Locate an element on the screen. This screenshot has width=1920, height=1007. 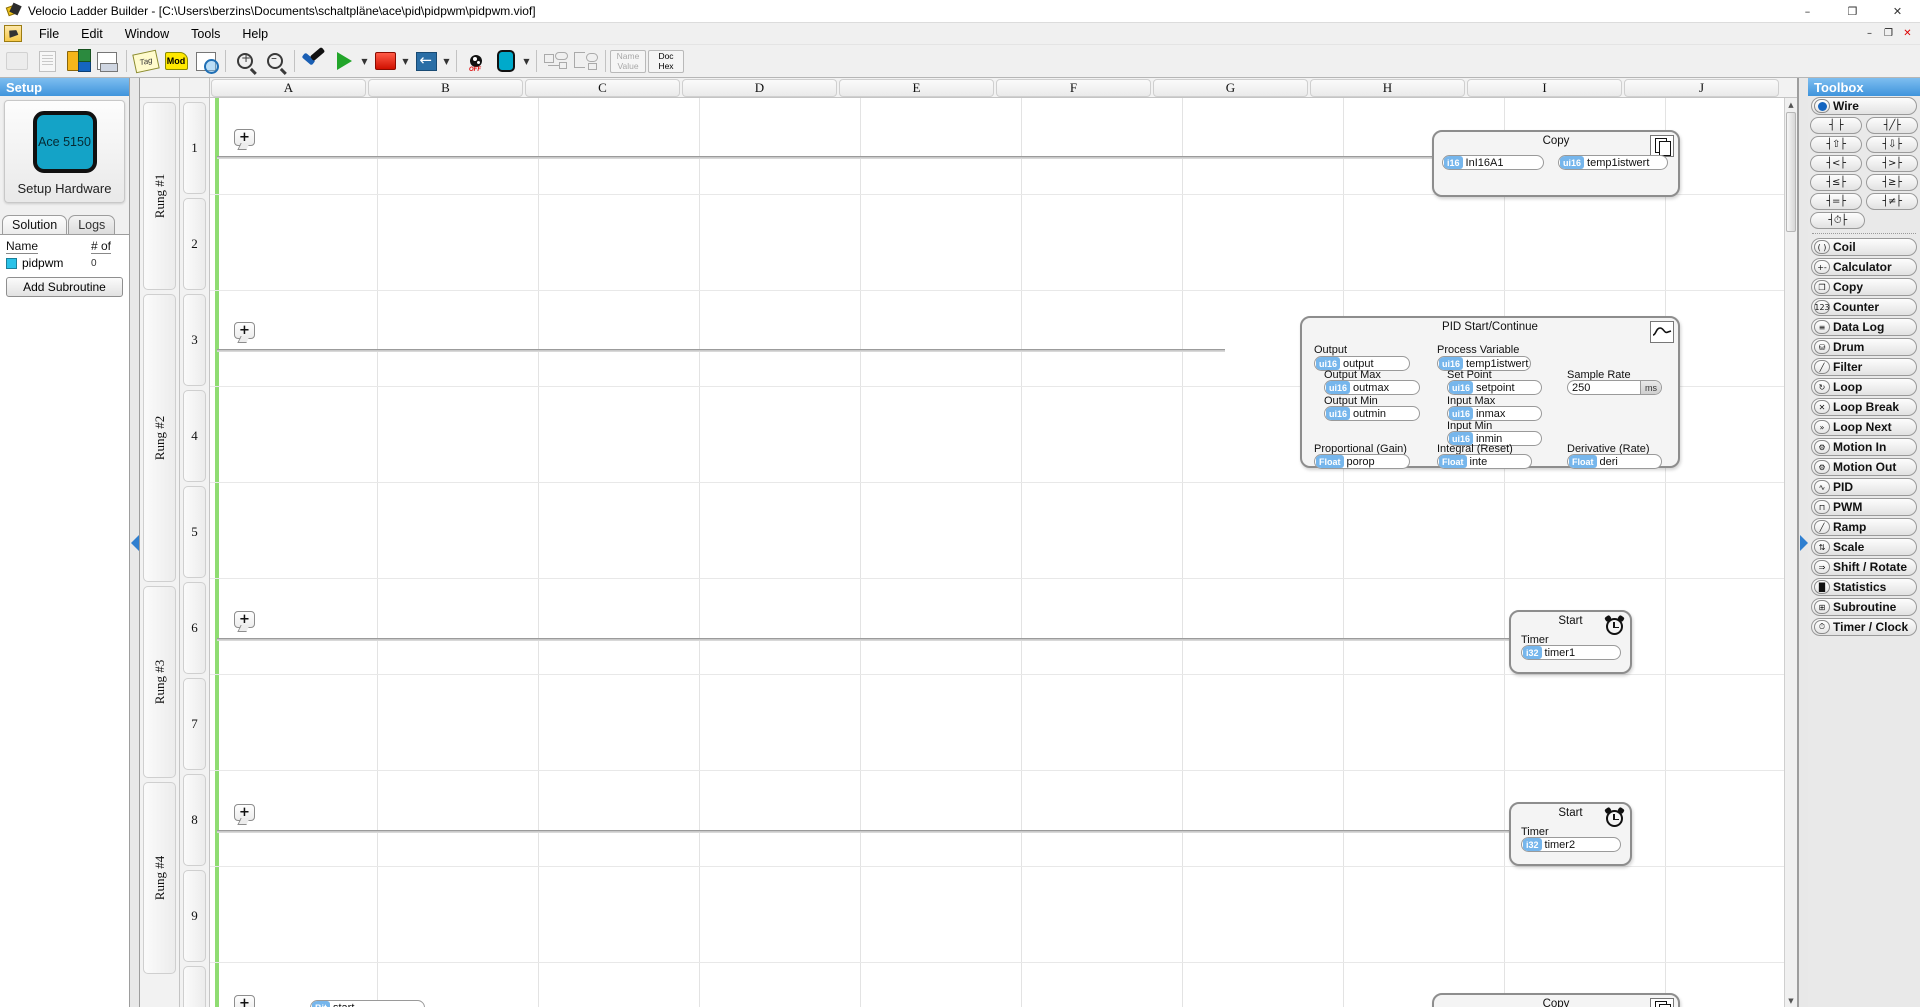
toolbox-item-pwm: ⊓ PWM is located at coordinates (1864, 507).